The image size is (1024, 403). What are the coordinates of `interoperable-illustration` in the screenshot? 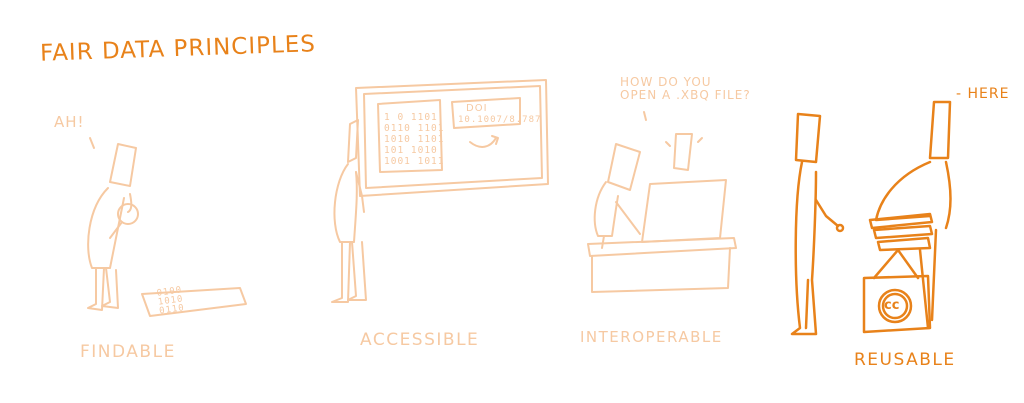 It's located at (662, 202).